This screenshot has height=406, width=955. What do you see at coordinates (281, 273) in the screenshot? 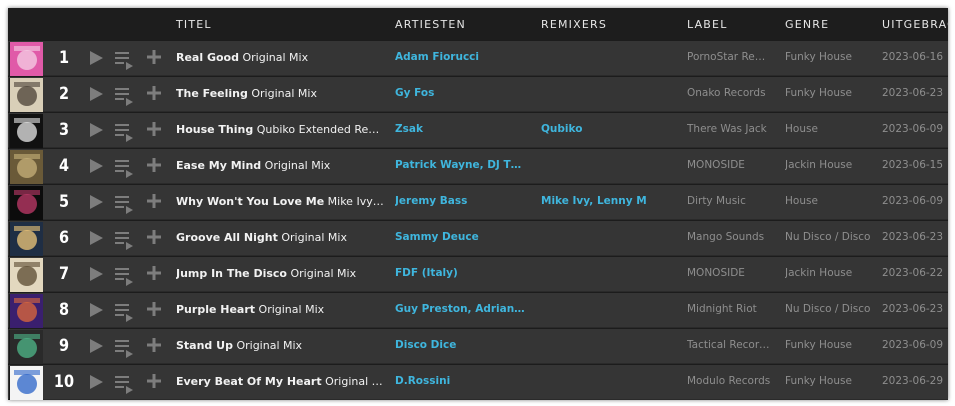
I see `track-title: Jump In The Disco Original Mix` at bounding box center [281, 273].